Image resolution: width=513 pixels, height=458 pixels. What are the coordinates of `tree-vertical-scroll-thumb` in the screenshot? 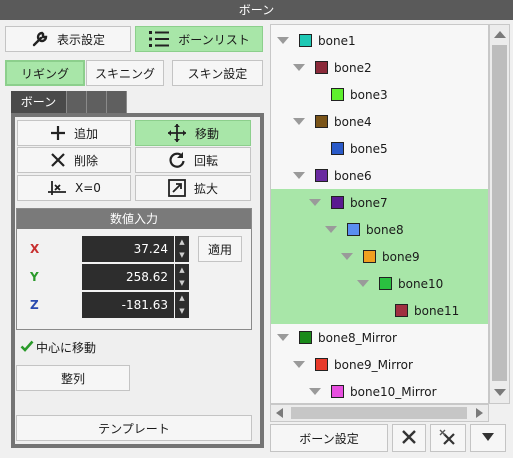 It's located at (499, 213).